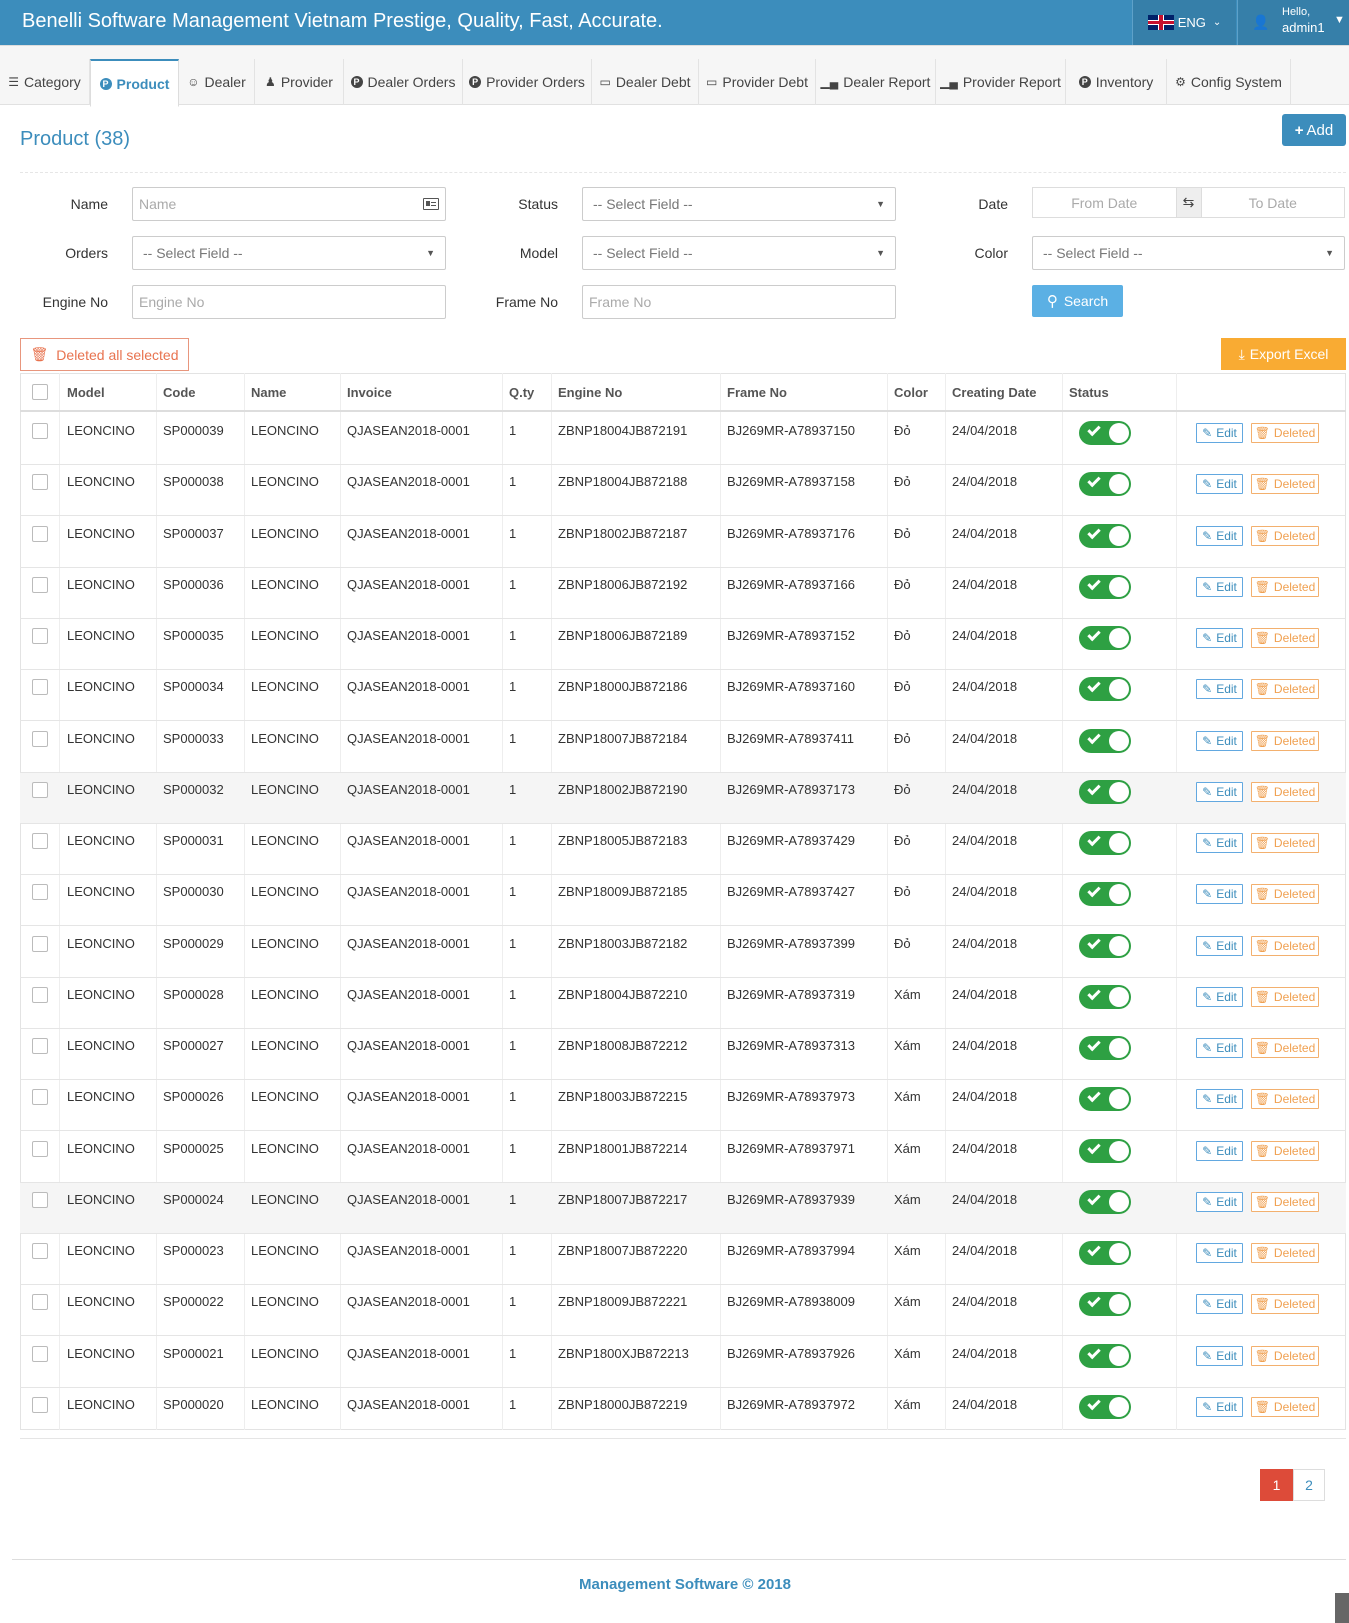 The height and width of the screenshot is (1623, 1349). Describe the element at coordinates (86, 392) in the screenshot. I see `header-col-model: Model` at that location.